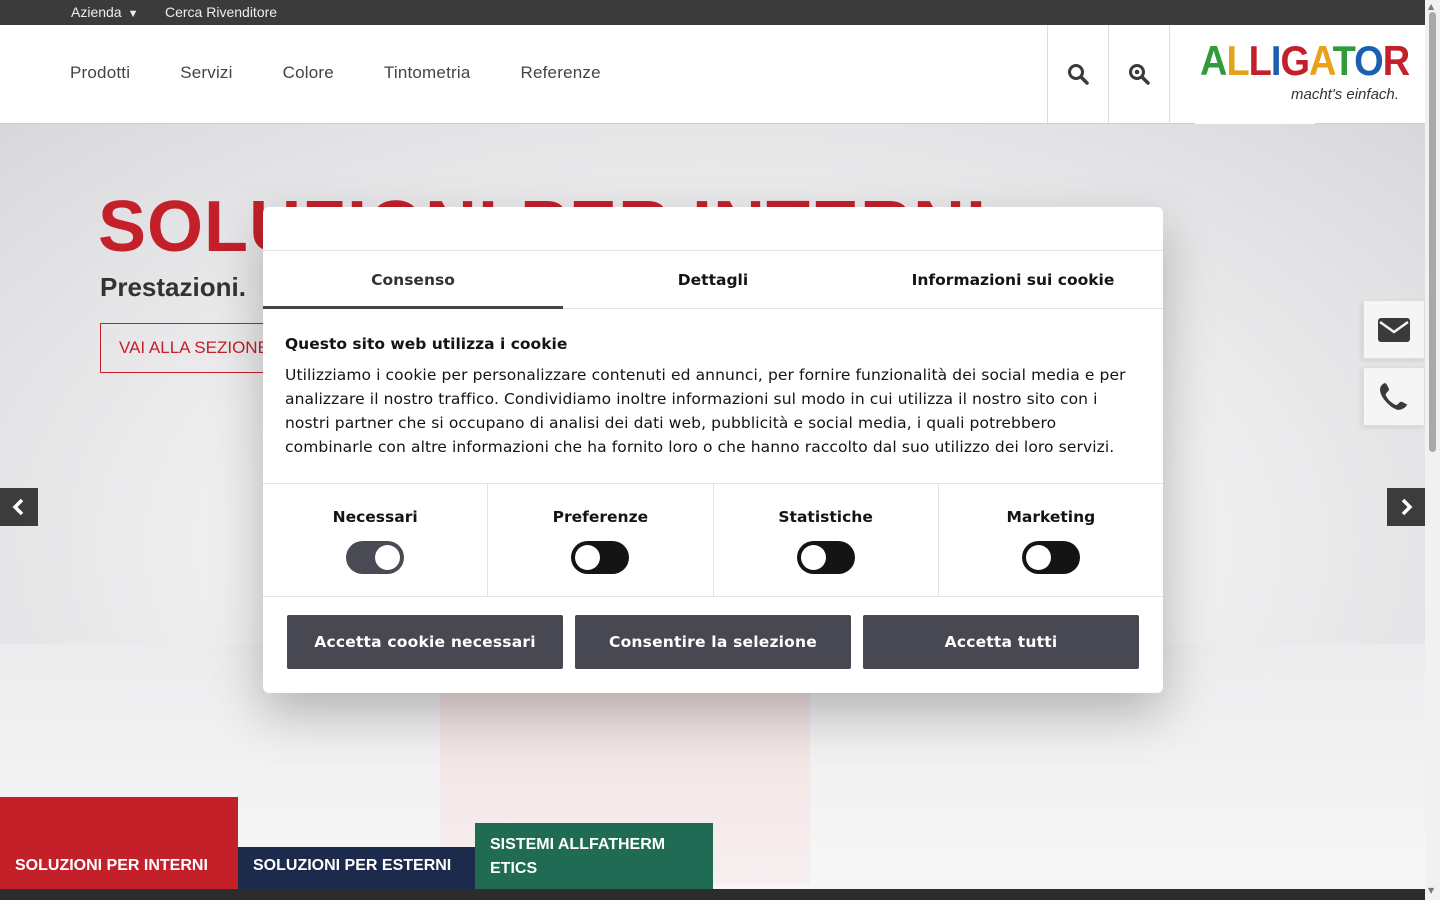  I want to click on zoom-search-icon, so click(1139, 74).